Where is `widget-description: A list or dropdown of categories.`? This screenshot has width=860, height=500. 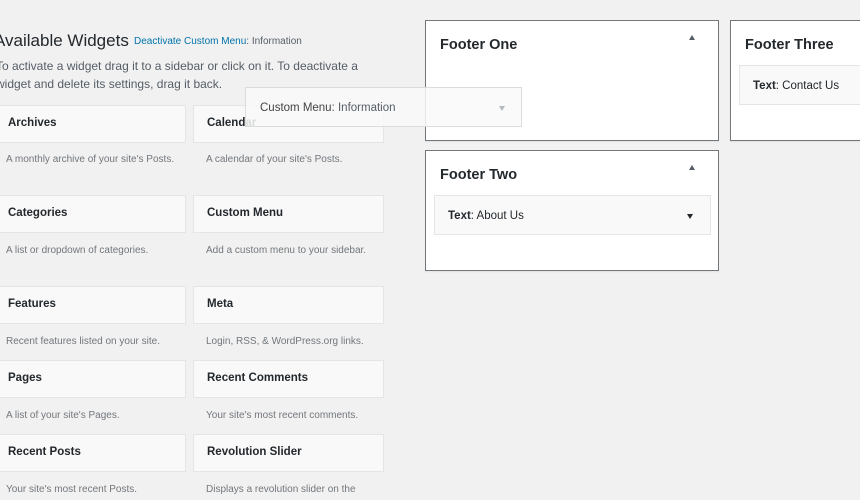
widget-description: A list or dropdown of categories. is located at coordinates (77, 250).